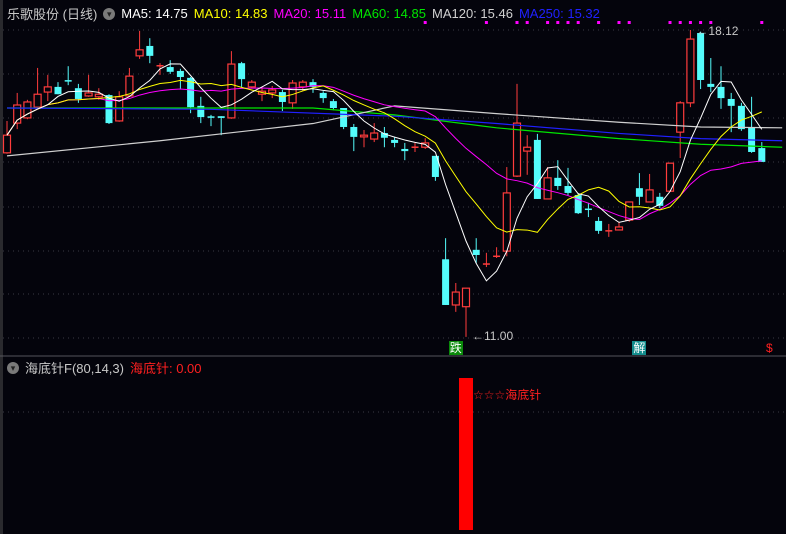 The width and height of the screenshot is (786, 534). Describe the element at coordinates (1, 267) in the screenshot. I see `left-border` at that location.